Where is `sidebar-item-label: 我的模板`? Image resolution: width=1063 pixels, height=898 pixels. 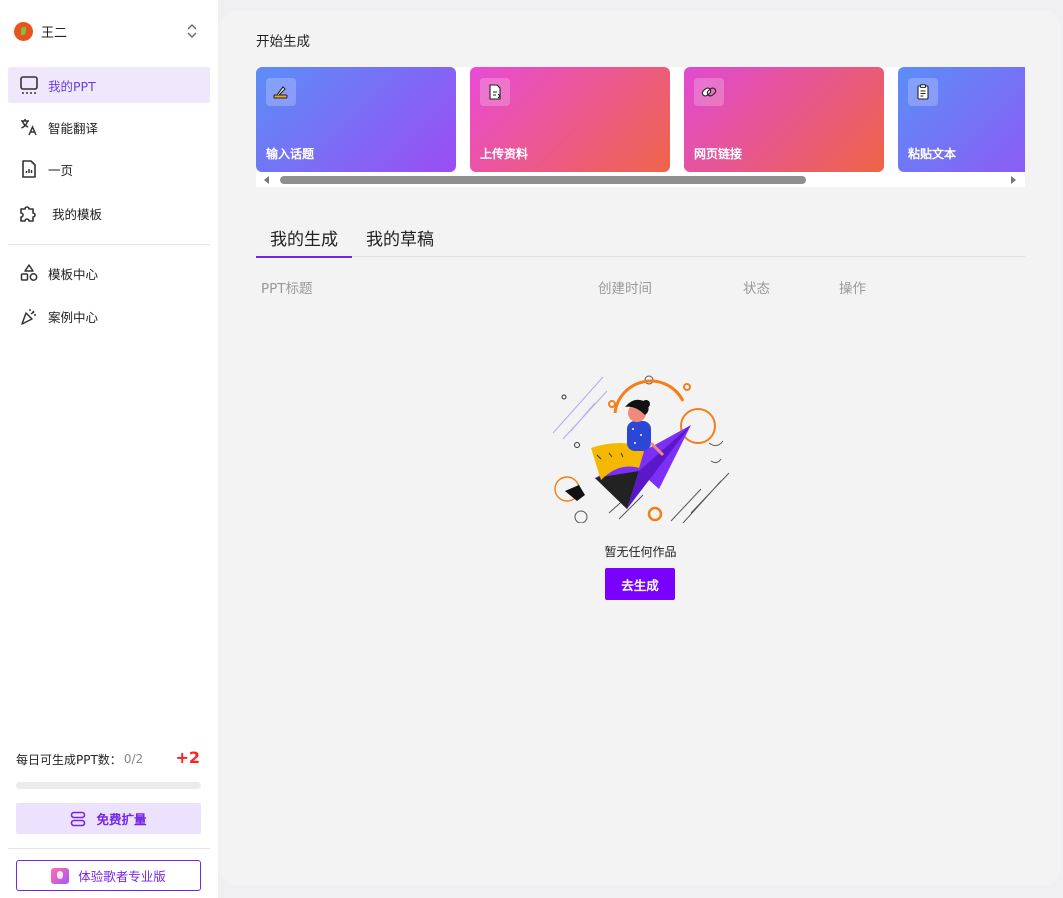 sidebar-item-label: 我的模板 is located at coordinates (77, 214).